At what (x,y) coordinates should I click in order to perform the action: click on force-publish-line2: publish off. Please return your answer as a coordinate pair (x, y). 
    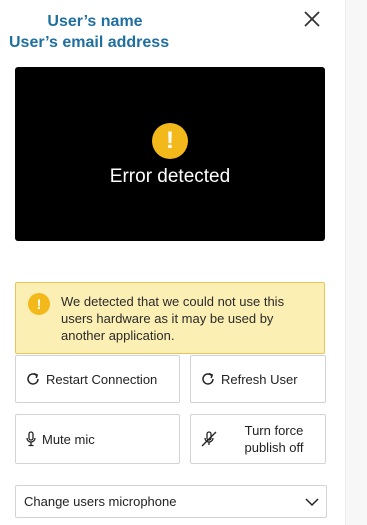
    Looking at the image, I should click on (274, 447).